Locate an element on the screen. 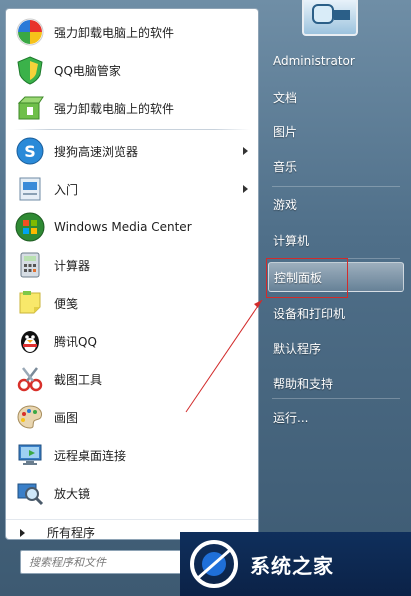  program-item-getting-started: 入门 is located at coordinates (132, 189).